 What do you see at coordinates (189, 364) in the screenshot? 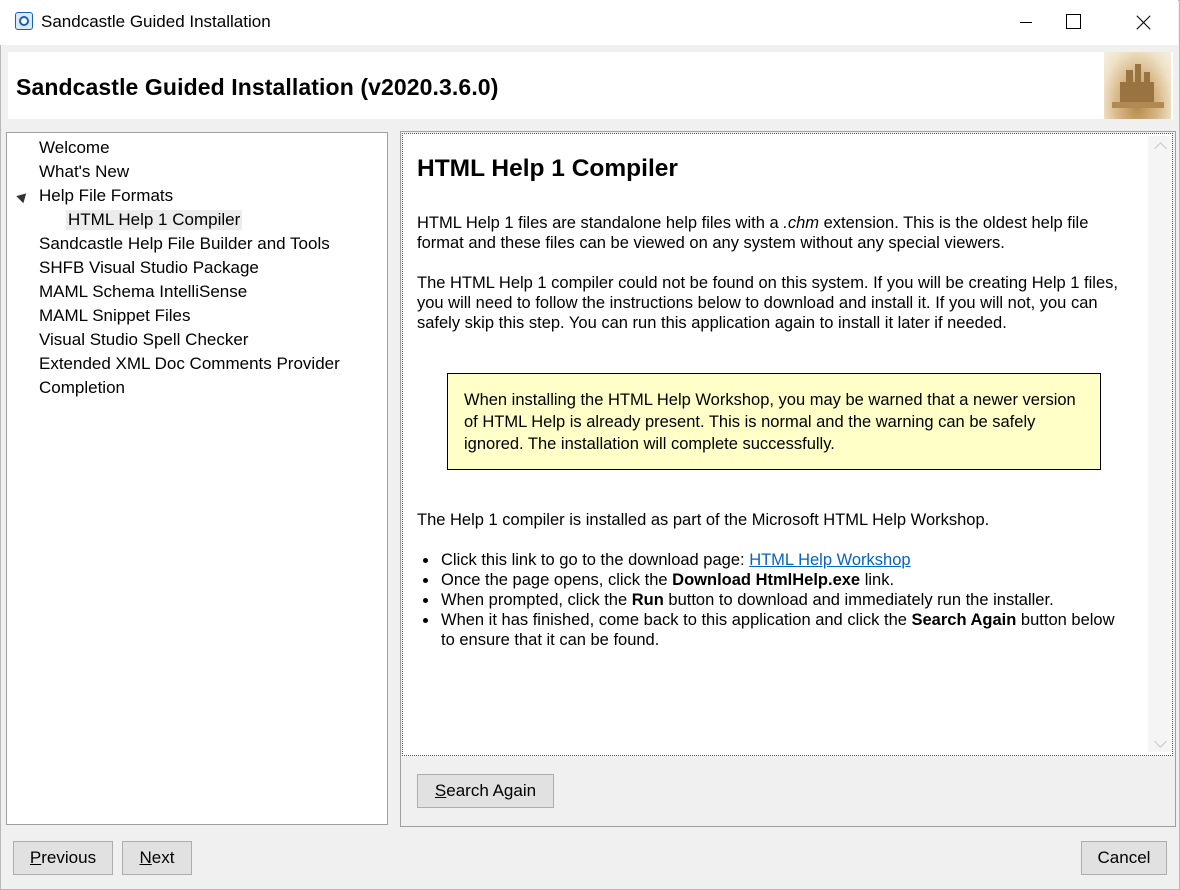
I see `nav-item-xml-doc-comments: Extended XML Doc Comments Provider` at bounding box center [189, 364].